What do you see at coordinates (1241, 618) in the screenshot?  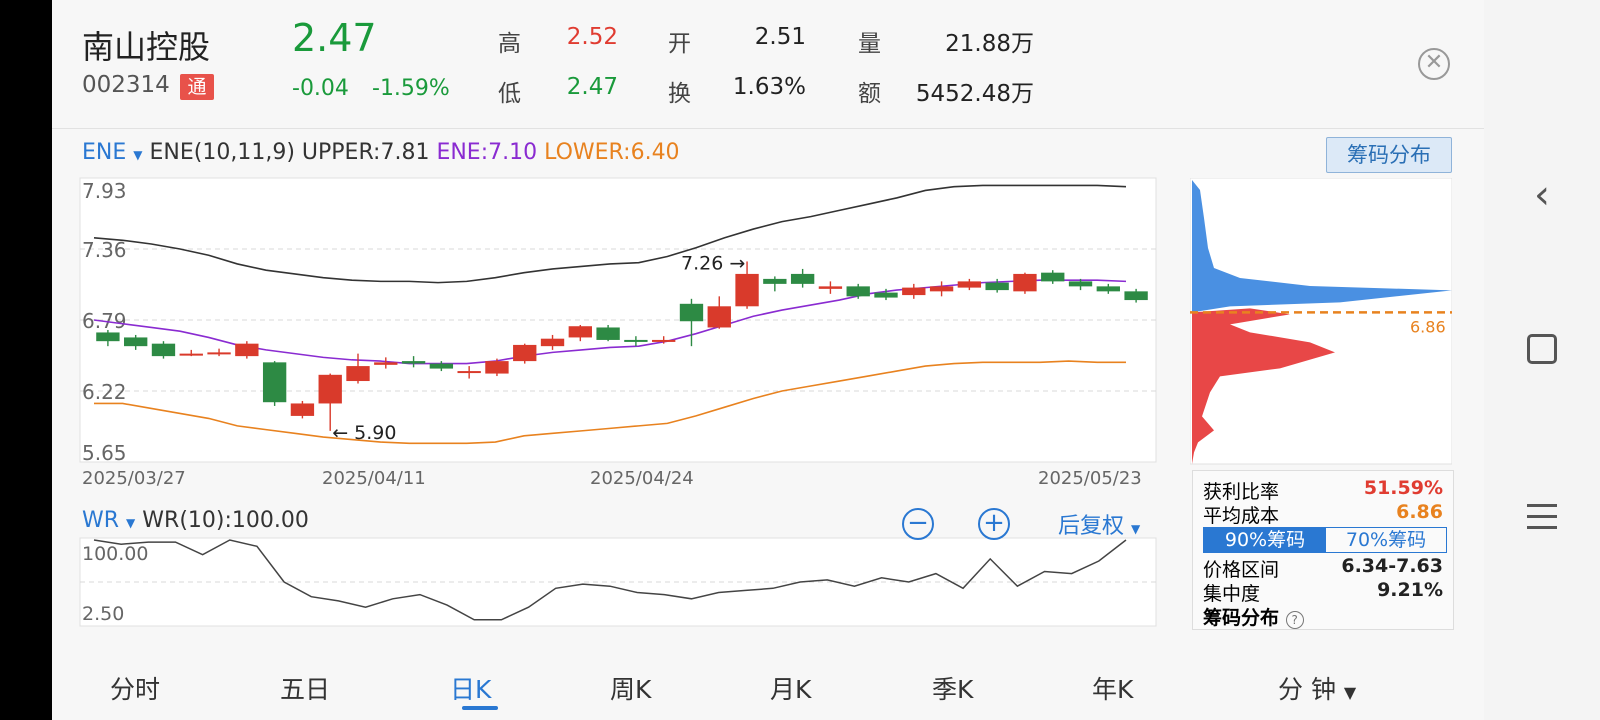 I see `chip-footer-label: 筹码分布` at bounding box center [1241, 618].